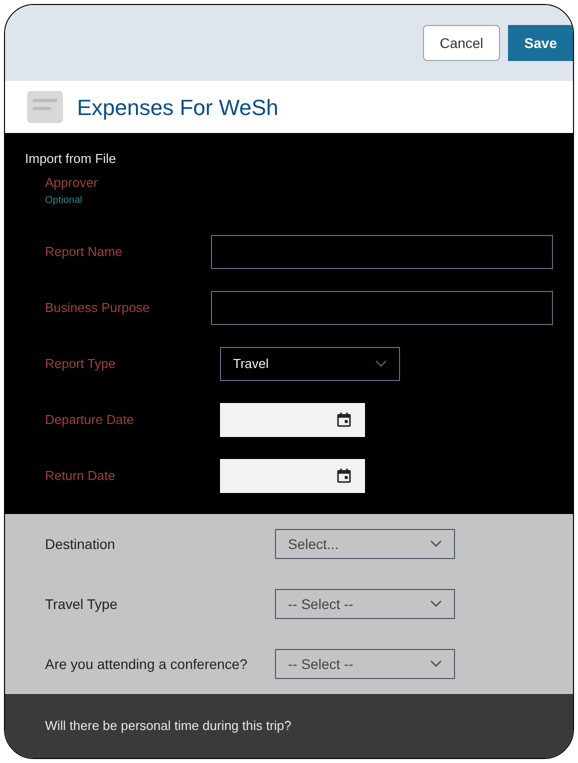  Describe the element at coordinates (84, 251) in the screenshot. I see `field-label: Report Name` at that location.